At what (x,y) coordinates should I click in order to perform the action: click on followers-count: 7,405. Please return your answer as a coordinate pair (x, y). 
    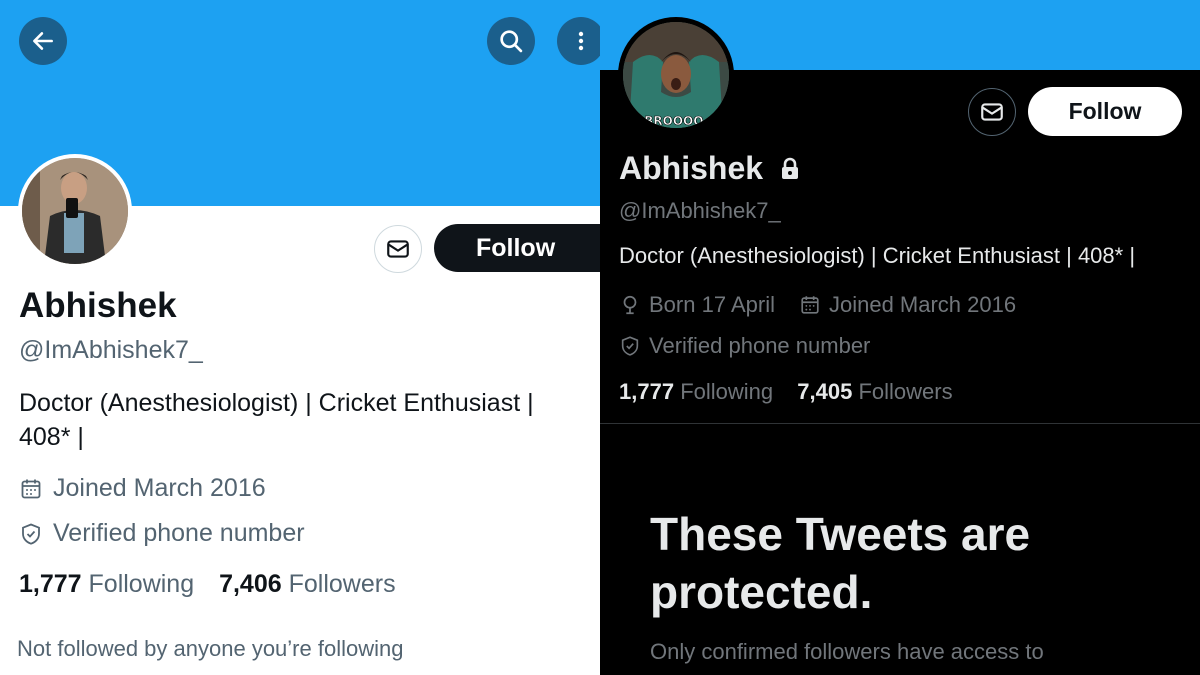
    Looking at the image, I should click on (825, 391).